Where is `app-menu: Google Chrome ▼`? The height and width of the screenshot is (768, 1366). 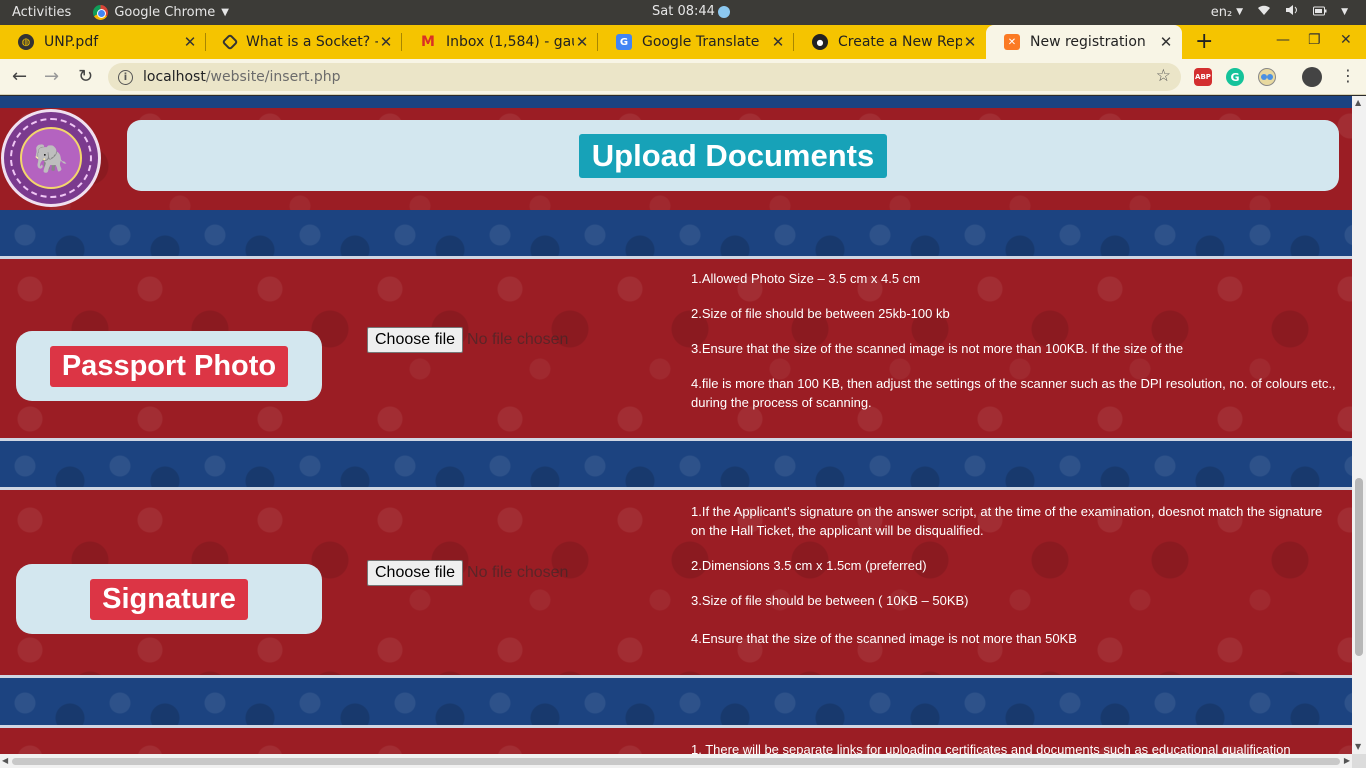 app-menu: Google Chrome ▼ is located at coordinates (161, 12).